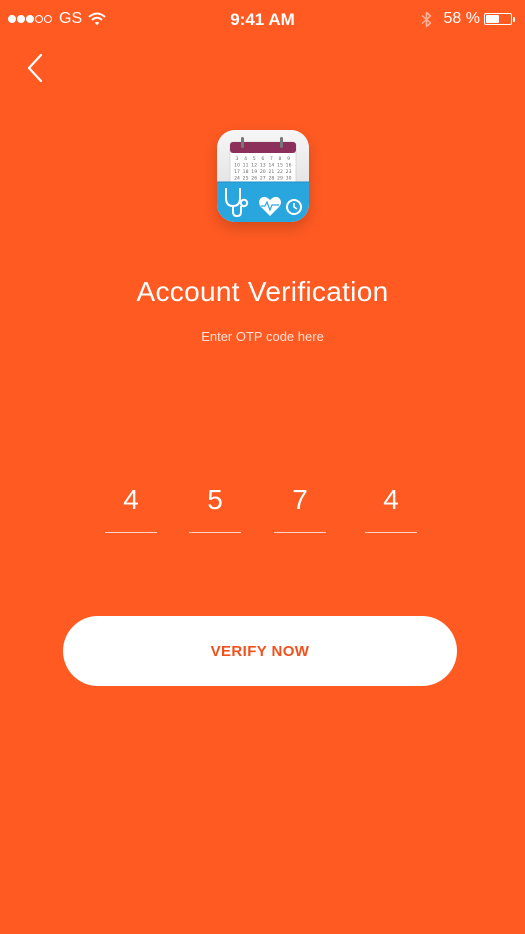 The image size is (525, 934). I want to click on page-title: Account Verification, so click(262, 291).